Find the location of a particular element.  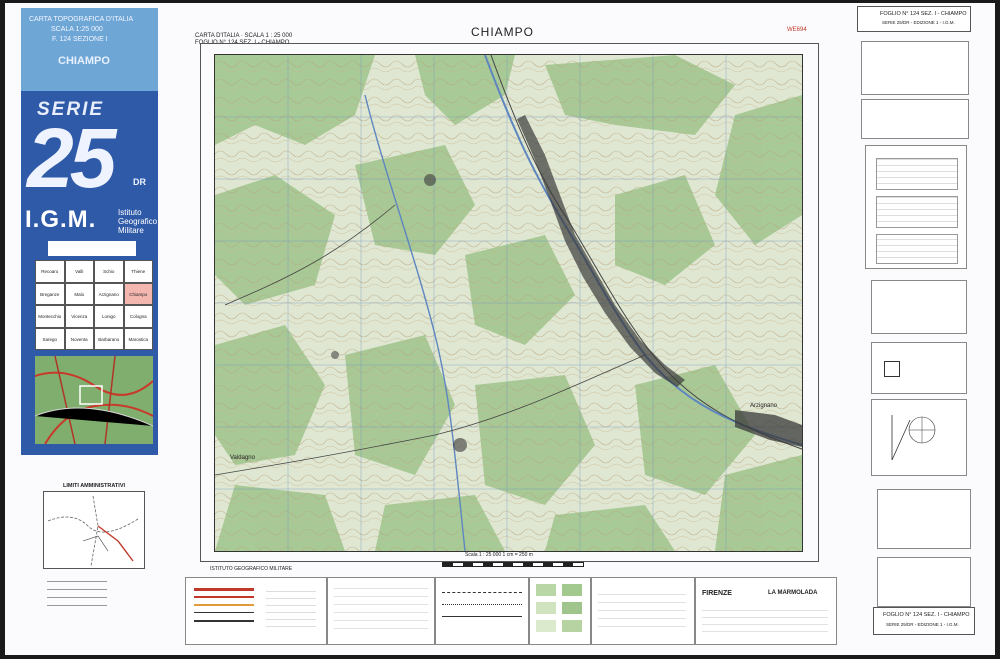

admin-limits-map is located at coordinates (94, 530).